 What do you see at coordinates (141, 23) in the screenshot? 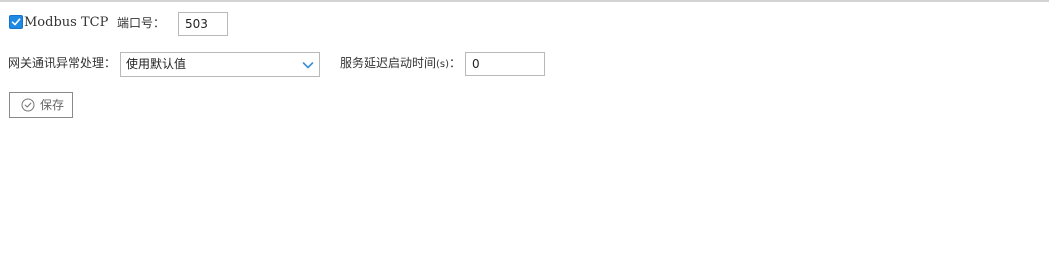
I see `port-label: 端口号：` at bounding box center [141, 23].